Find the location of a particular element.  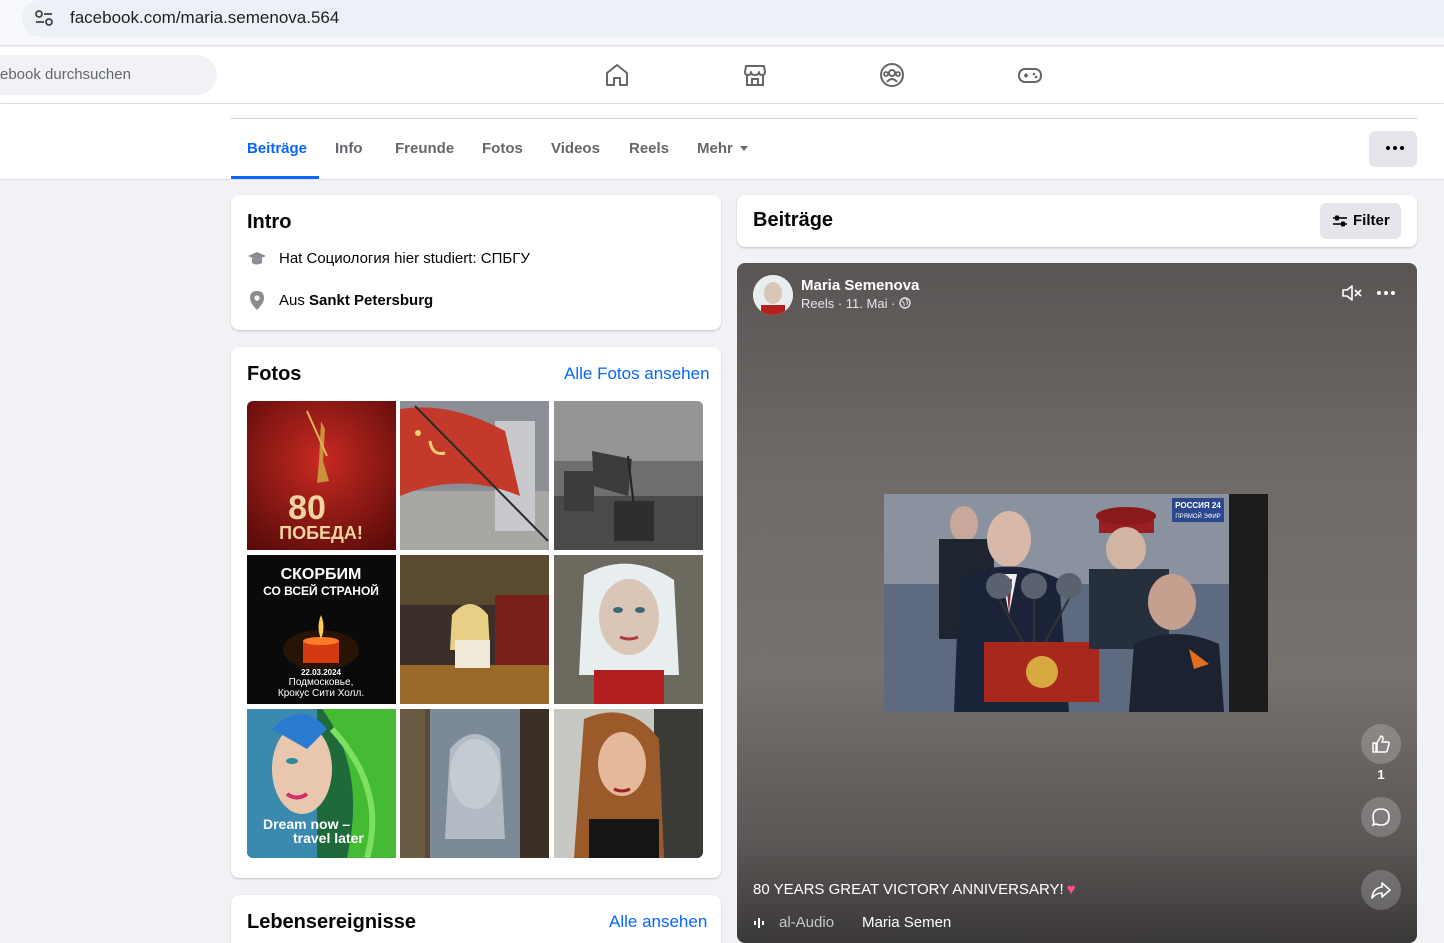

photo-reflection is located at coordinates (474, 783).